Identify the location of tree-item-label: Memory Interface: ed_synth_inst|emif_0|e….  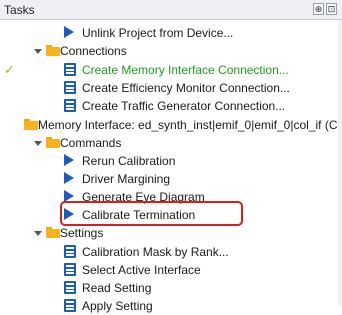
(190, 125).